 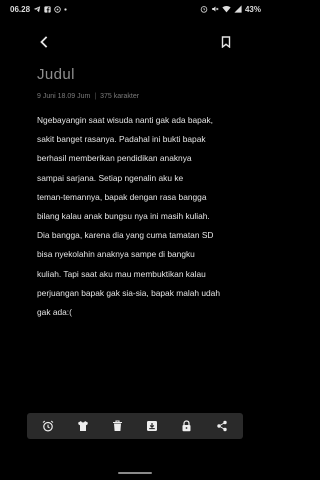 What do you see at coordinates (57, 9) in the screenshot?
I see `notification-icon` at bounding box center [57, 9].